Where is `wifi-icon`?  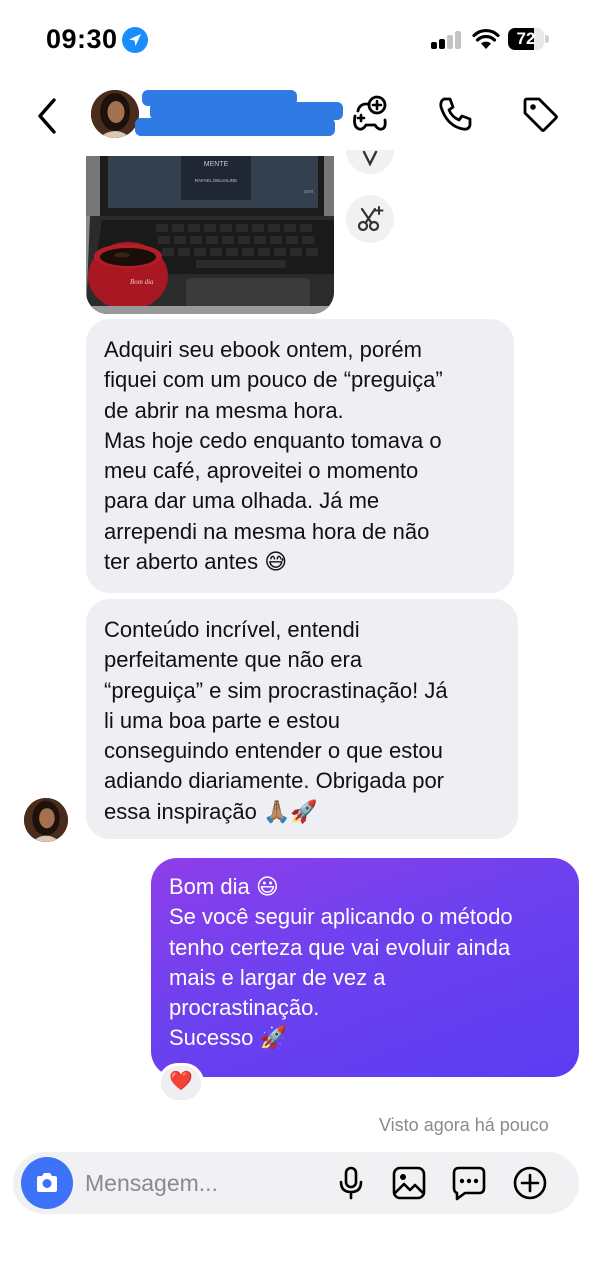
wifi-icon is located at coordinates (486, 38).